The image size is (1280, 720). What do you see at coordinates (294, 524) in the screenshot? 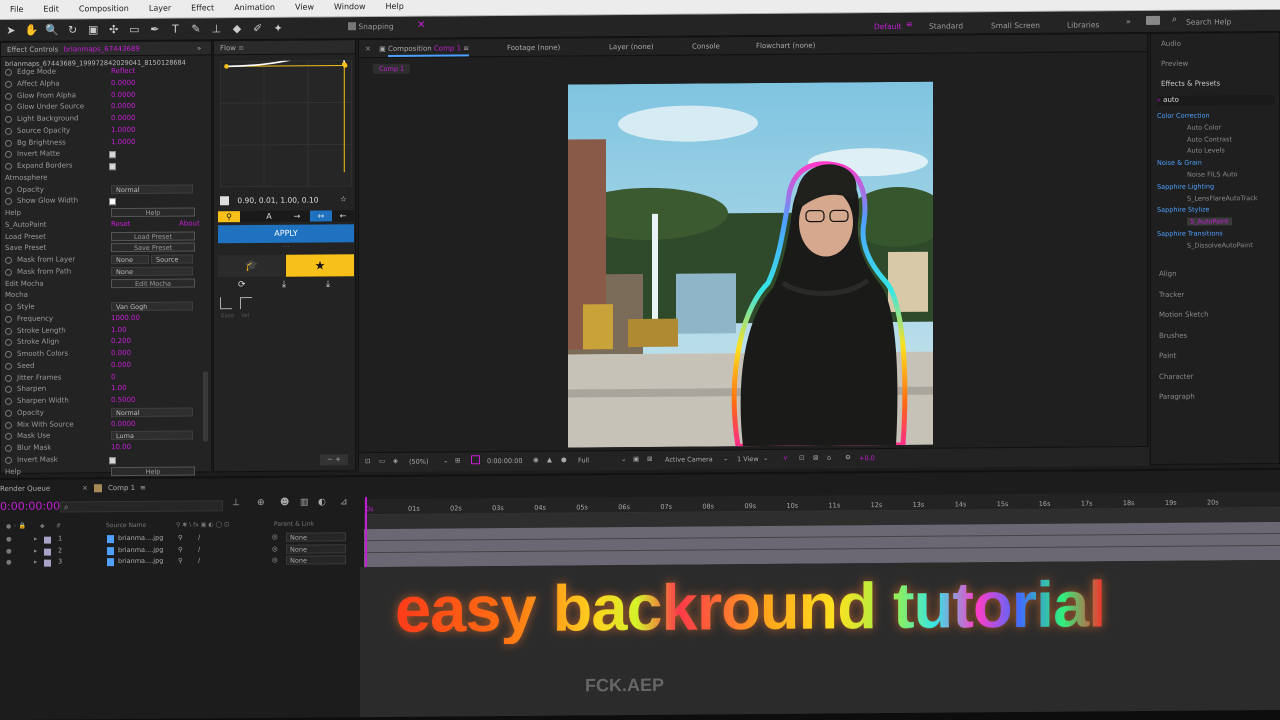
I see `parent-link-header: Parent & Link` at bounding box center [294, 524].